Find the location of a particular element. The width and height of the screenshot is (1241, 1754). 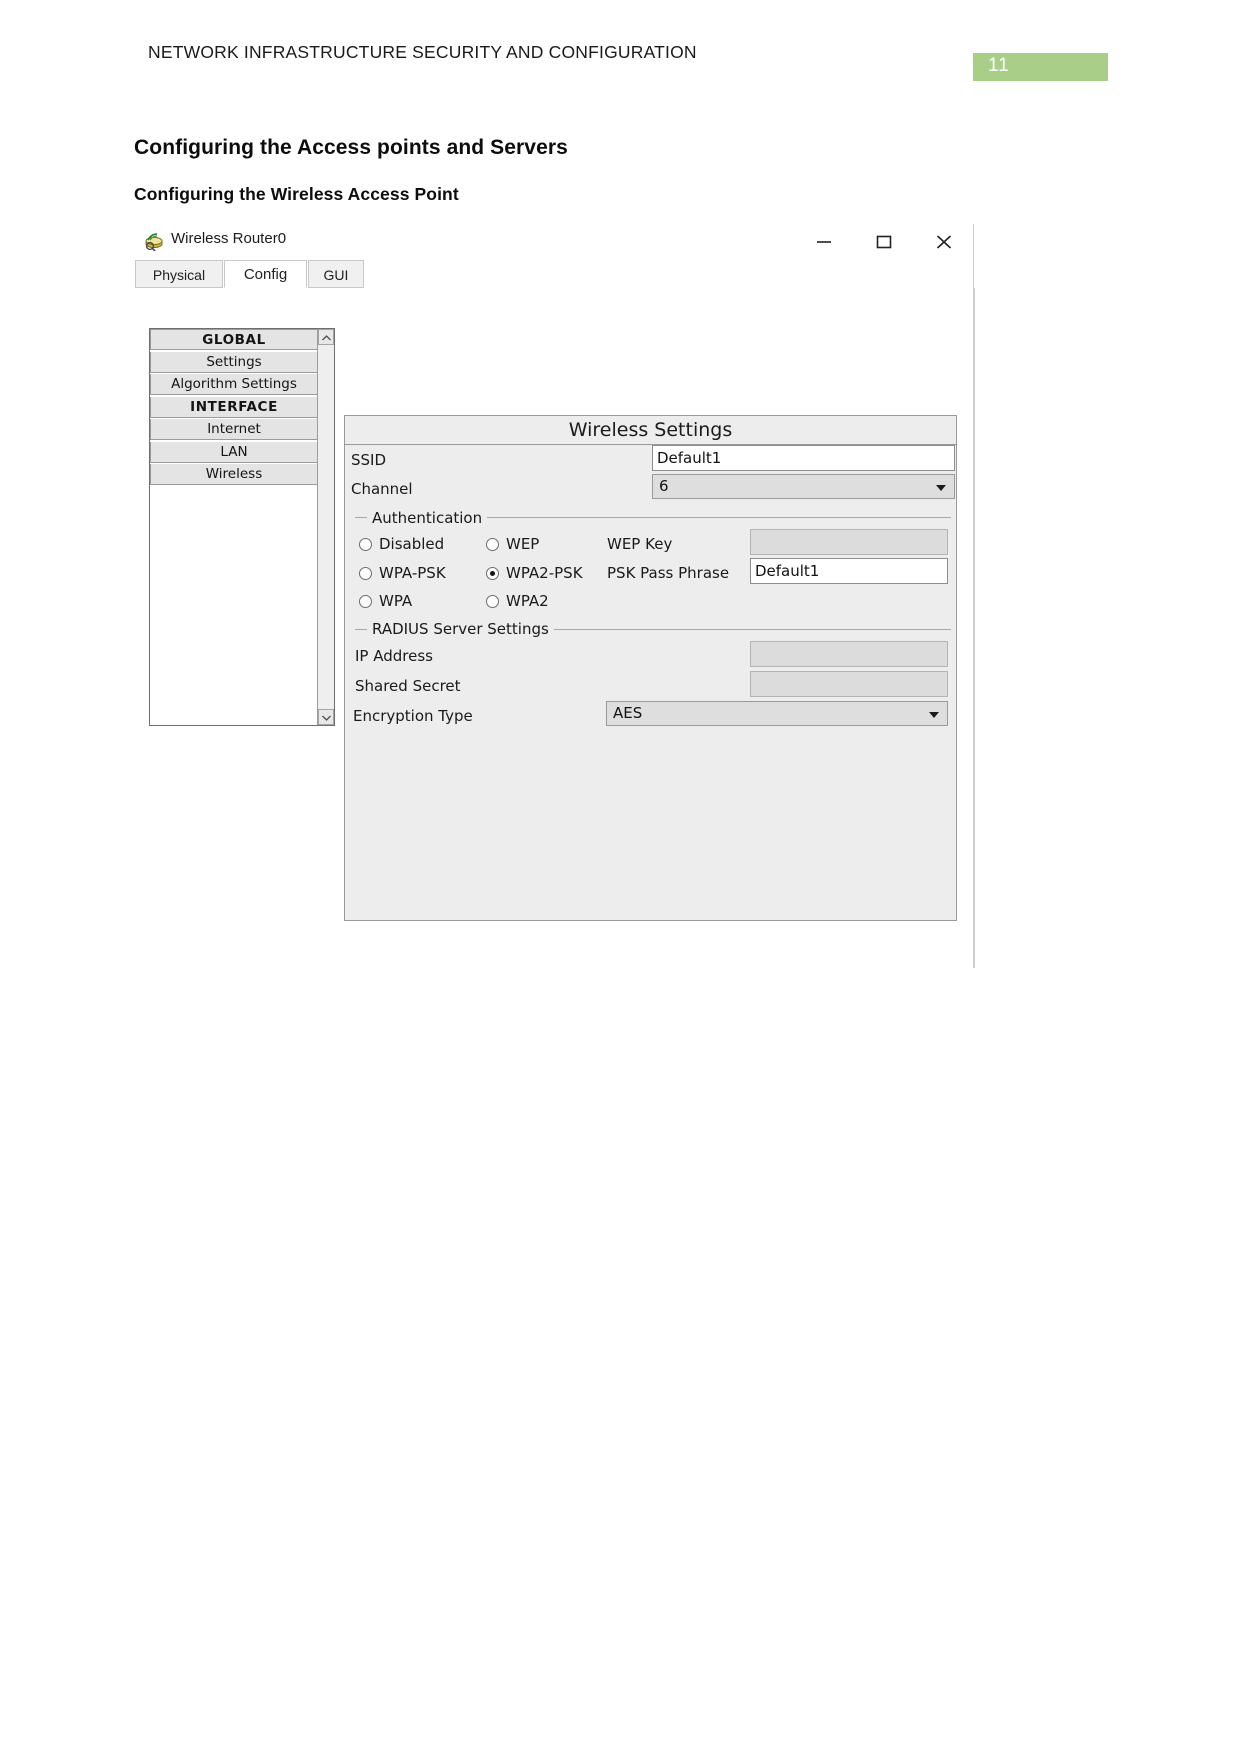

ssid-input: Default1 is located at coordinates (803, 458).